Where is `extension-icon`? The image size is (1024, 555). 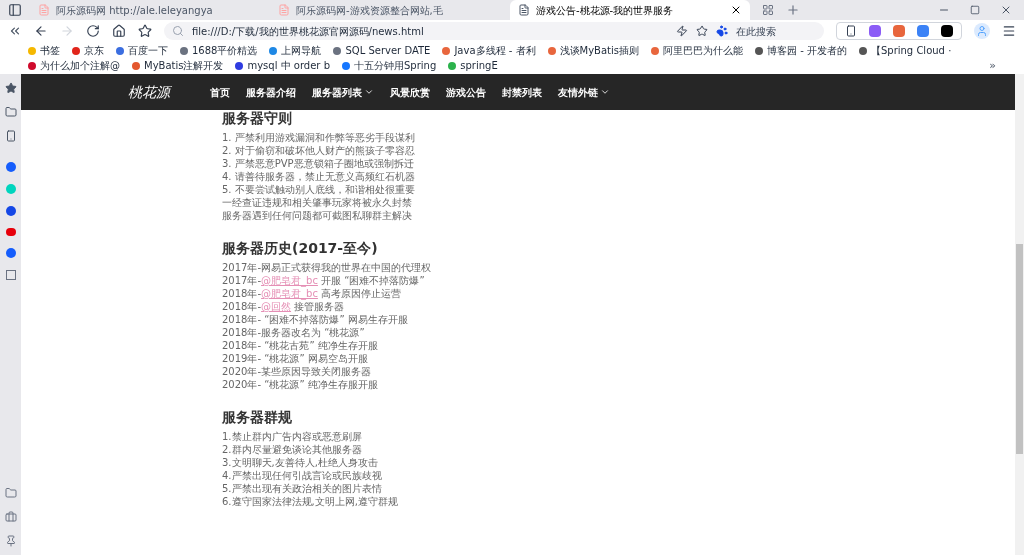 extension-icon is located at coordinates (947, 31).